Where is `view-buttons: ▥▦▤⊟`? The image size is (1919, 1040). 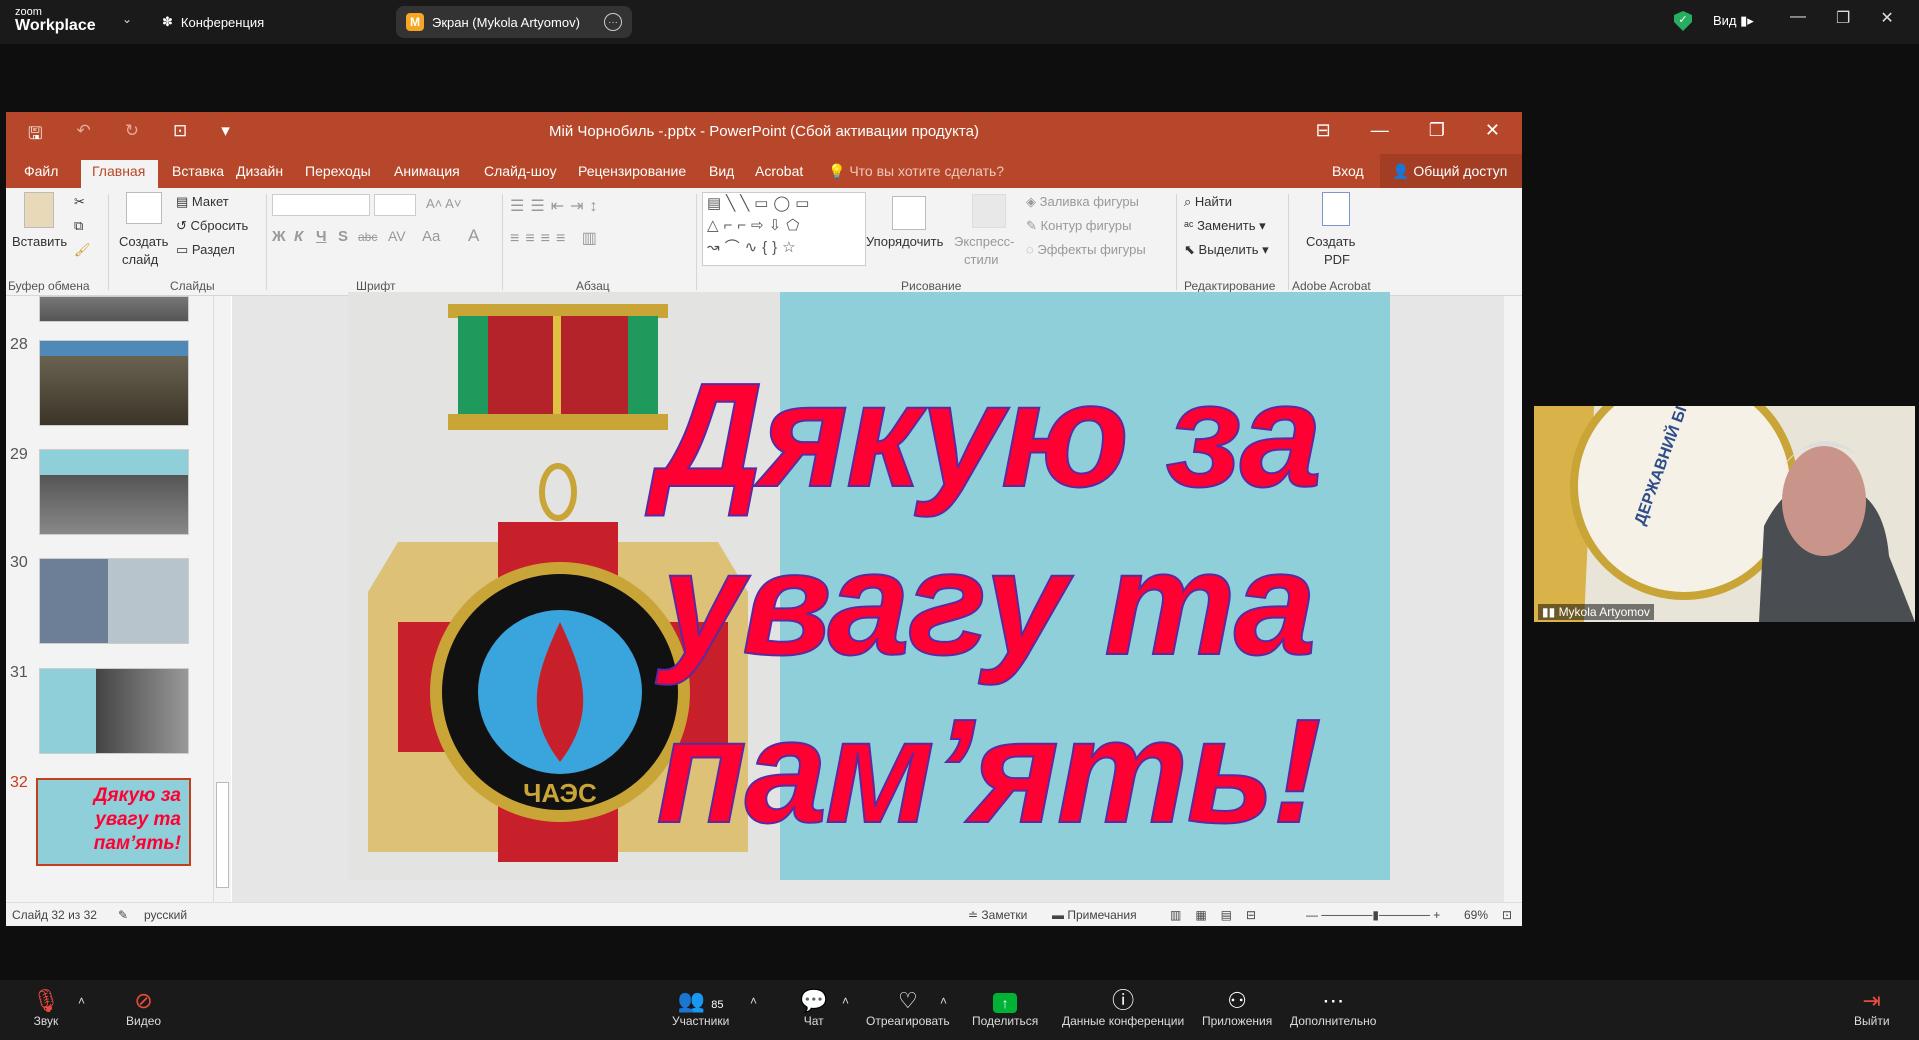
view-buttons: ▥▦▤⊟ is located at coordinates (1220, 915).